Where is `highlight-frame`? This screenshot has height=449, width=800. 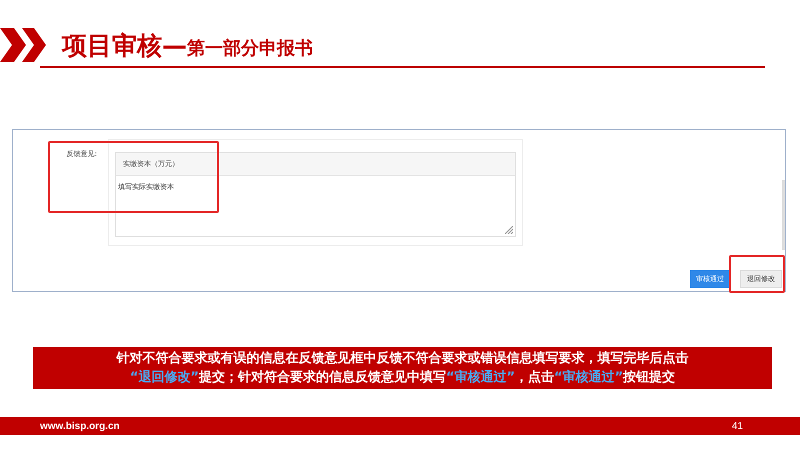
highlight-frame is located at coordinates (757, 274).